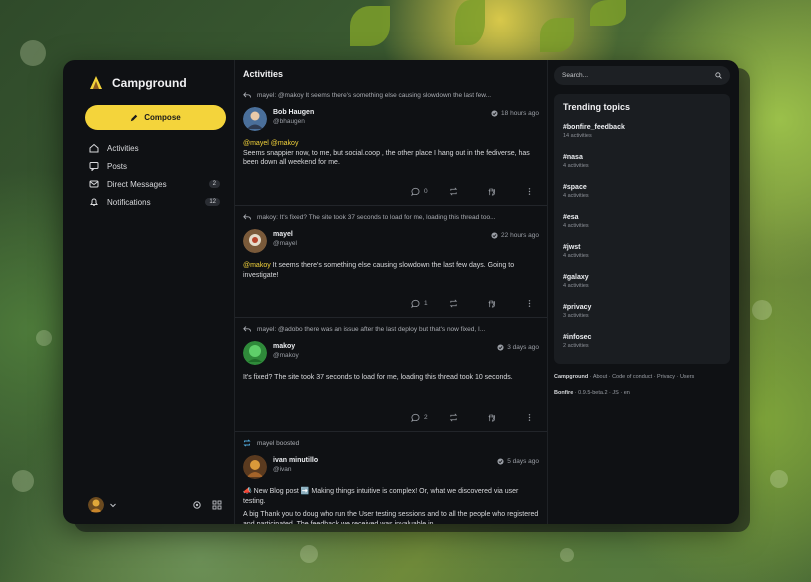  I want to click on trending-topic: #nasa 4 activities, so click(642, 169).